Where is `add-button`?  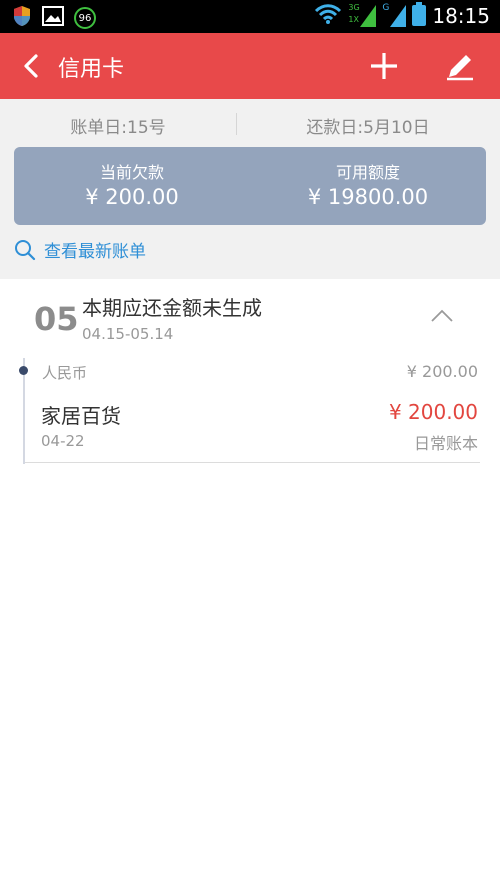 add-button is located at coordinates (384, 66).